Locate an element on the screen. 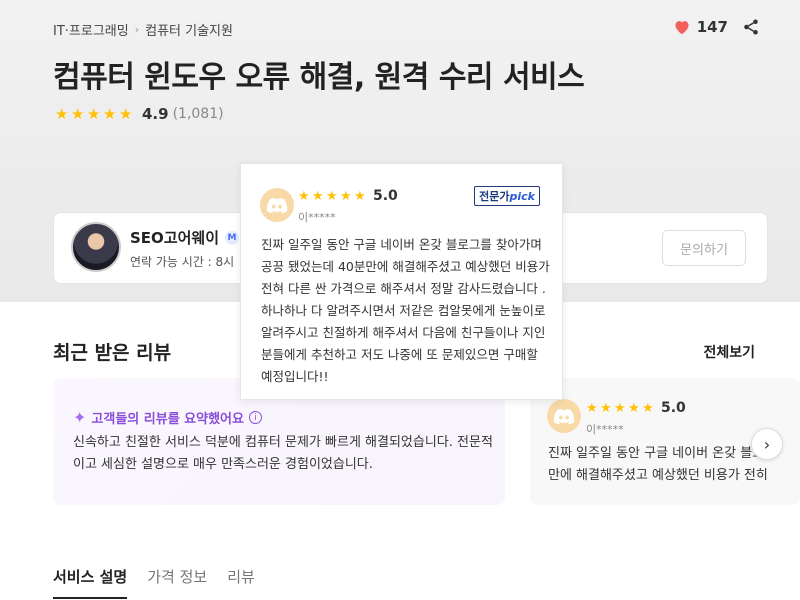 The height and width of the screenshot is (600, 800). rating-summary: ★ ★ ★ ★ ★ 4.9 (1,081) is located at coordinates (139, 114).